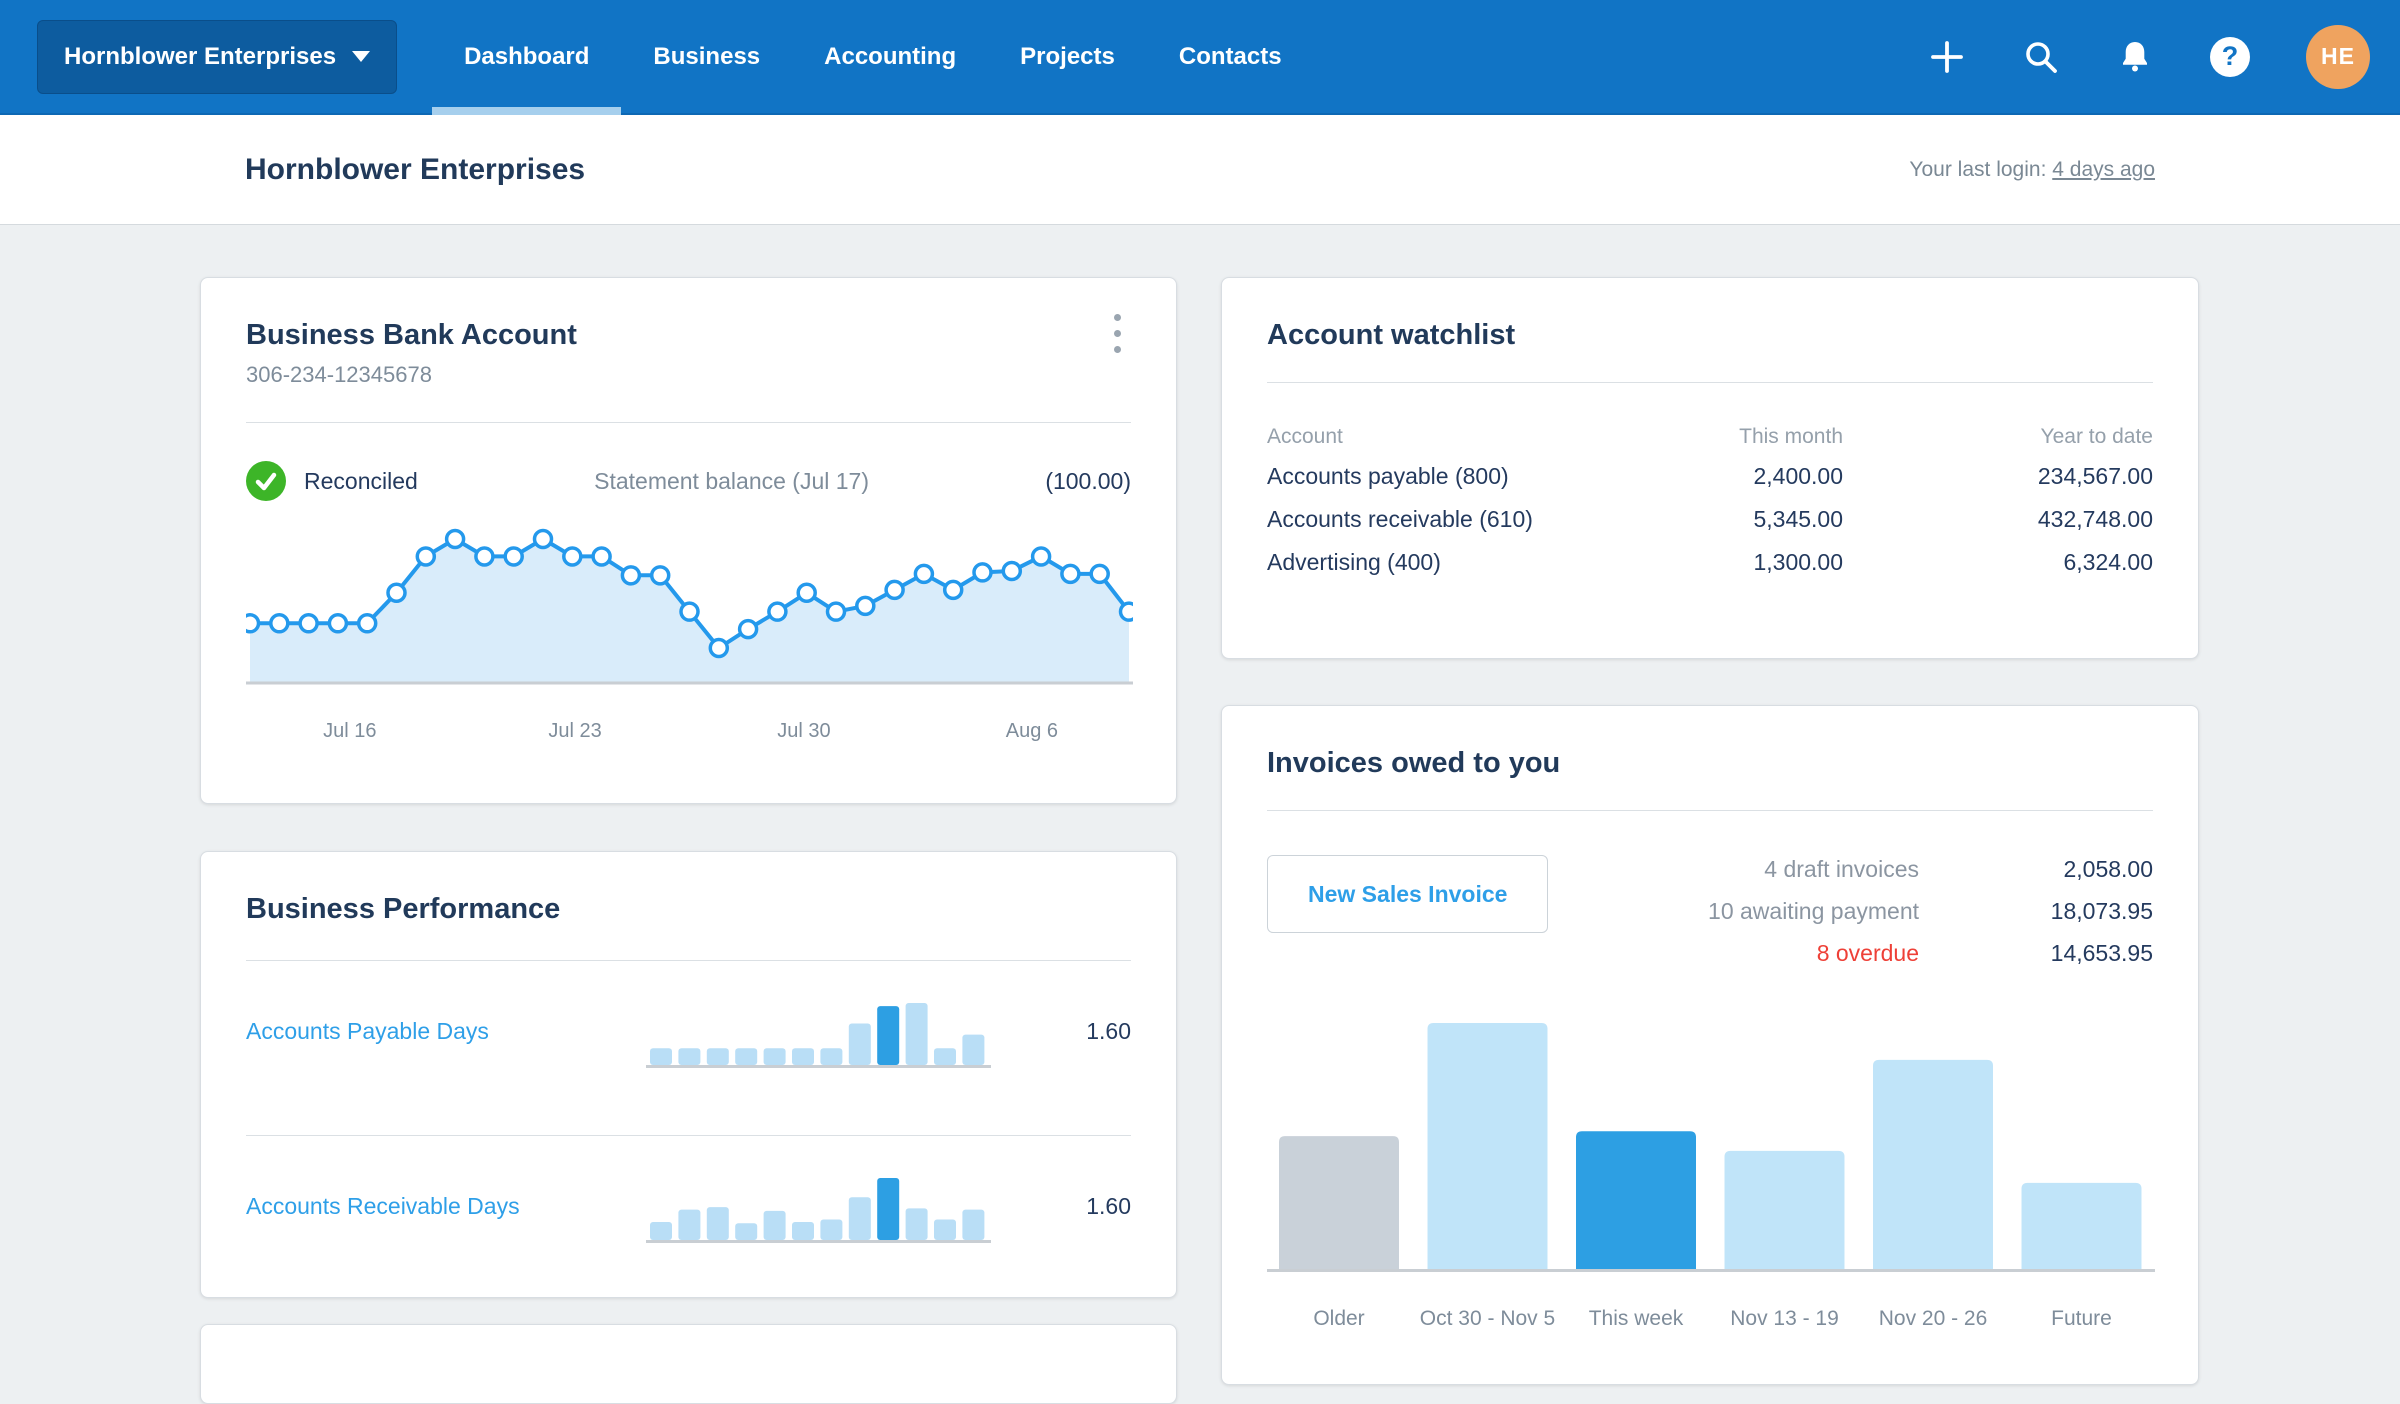  Describe the element at coordinates (2095, 476) in the screenshot. I see `watchlist-amount: 234,567.00` at that location.